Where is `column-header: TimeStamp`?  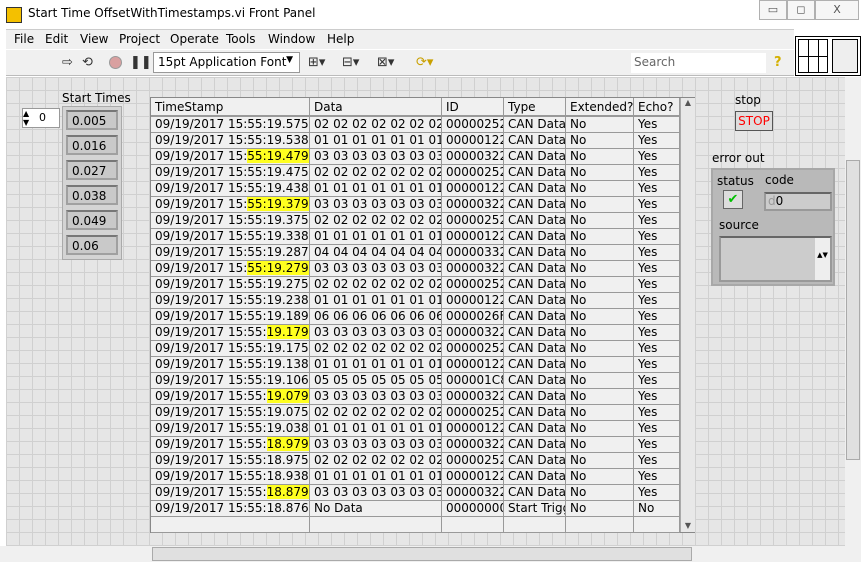
column-header: TimeStamp is located at coordinates (230, 107).